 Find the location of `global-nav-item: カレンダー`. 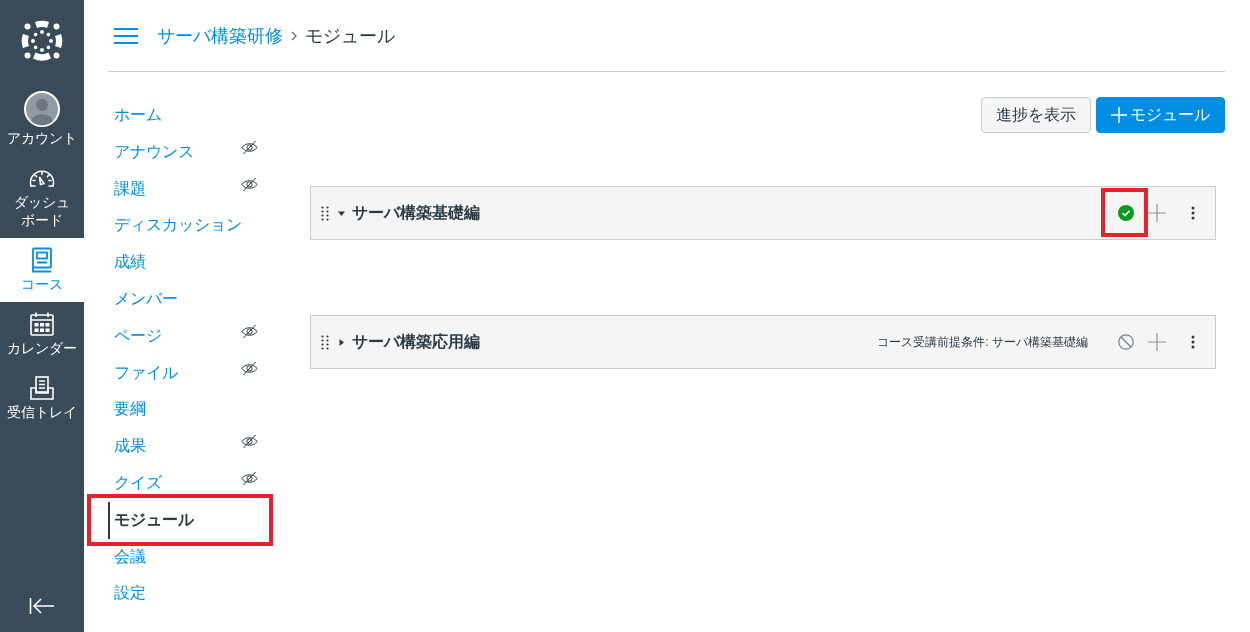

global-nav-item: カレンダー is located at coordinates (42, 334).